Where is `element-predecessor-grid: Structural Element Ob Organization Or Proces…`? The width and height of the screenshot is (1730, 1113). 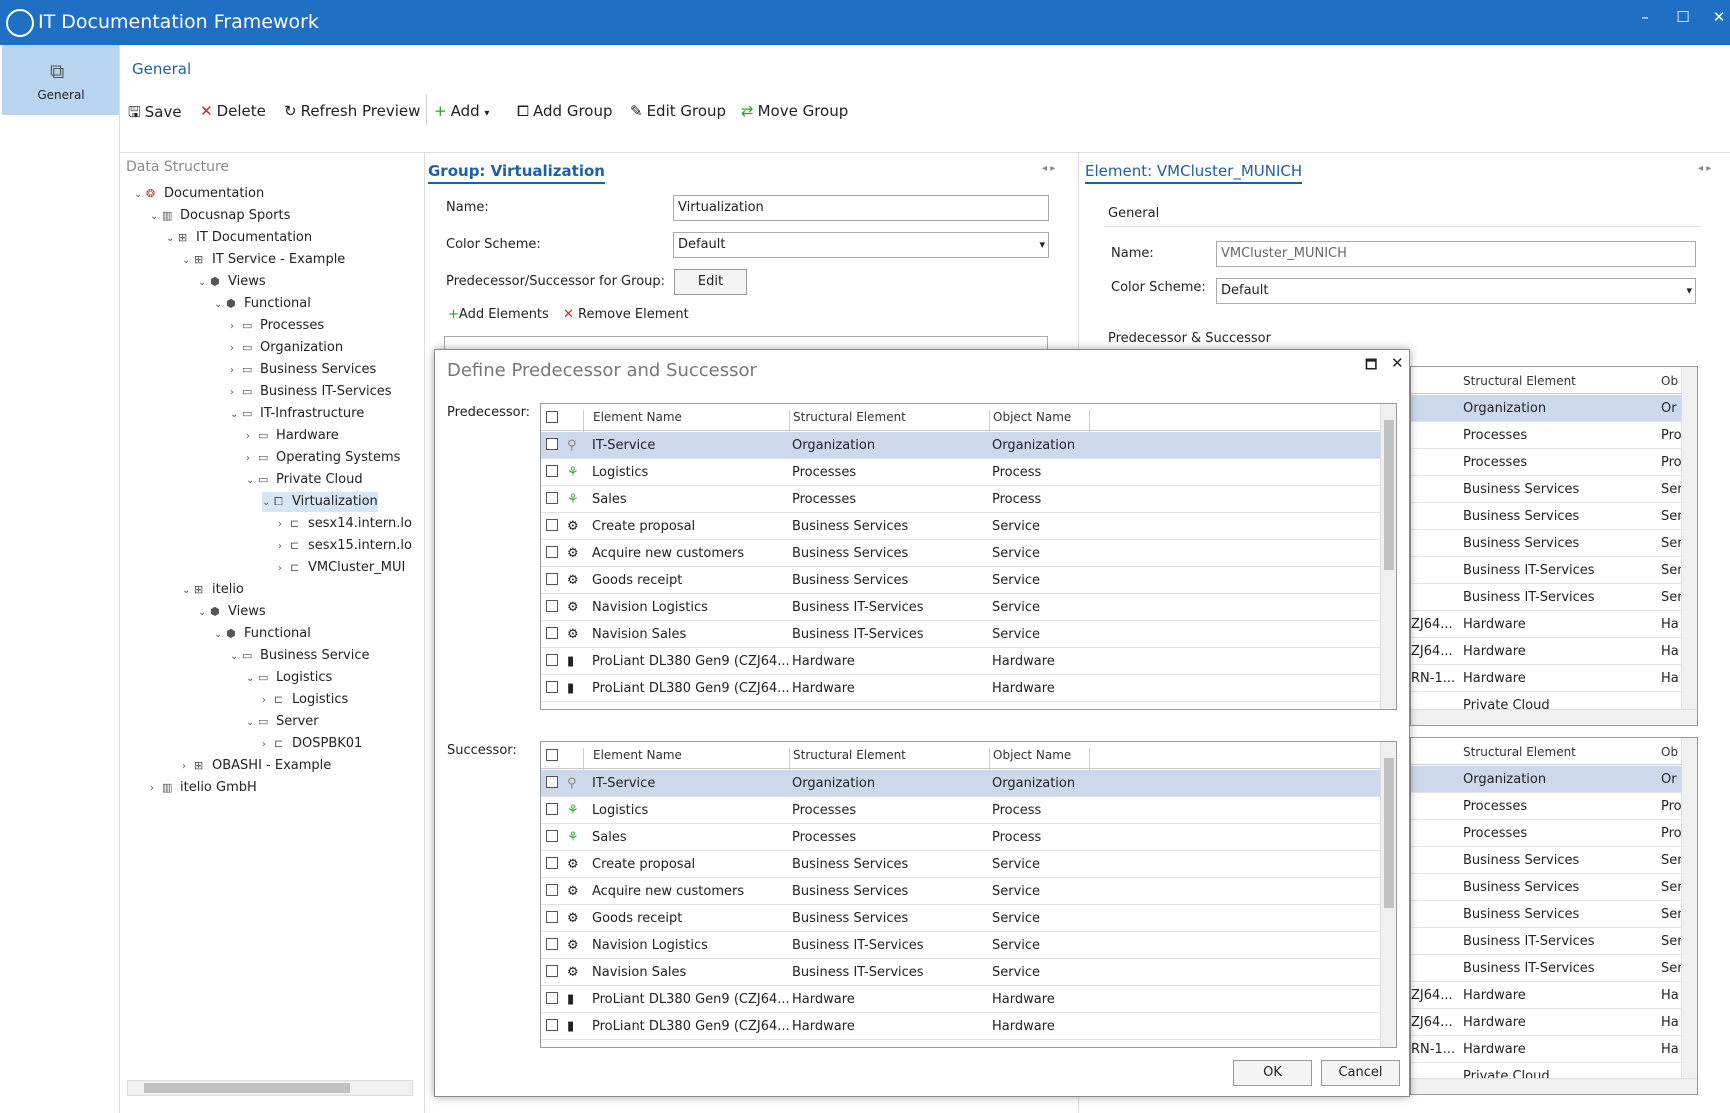
element-predecessor-grid: Structural Element Ob Organization Or Proces… is located at coordinates (1554, 546).